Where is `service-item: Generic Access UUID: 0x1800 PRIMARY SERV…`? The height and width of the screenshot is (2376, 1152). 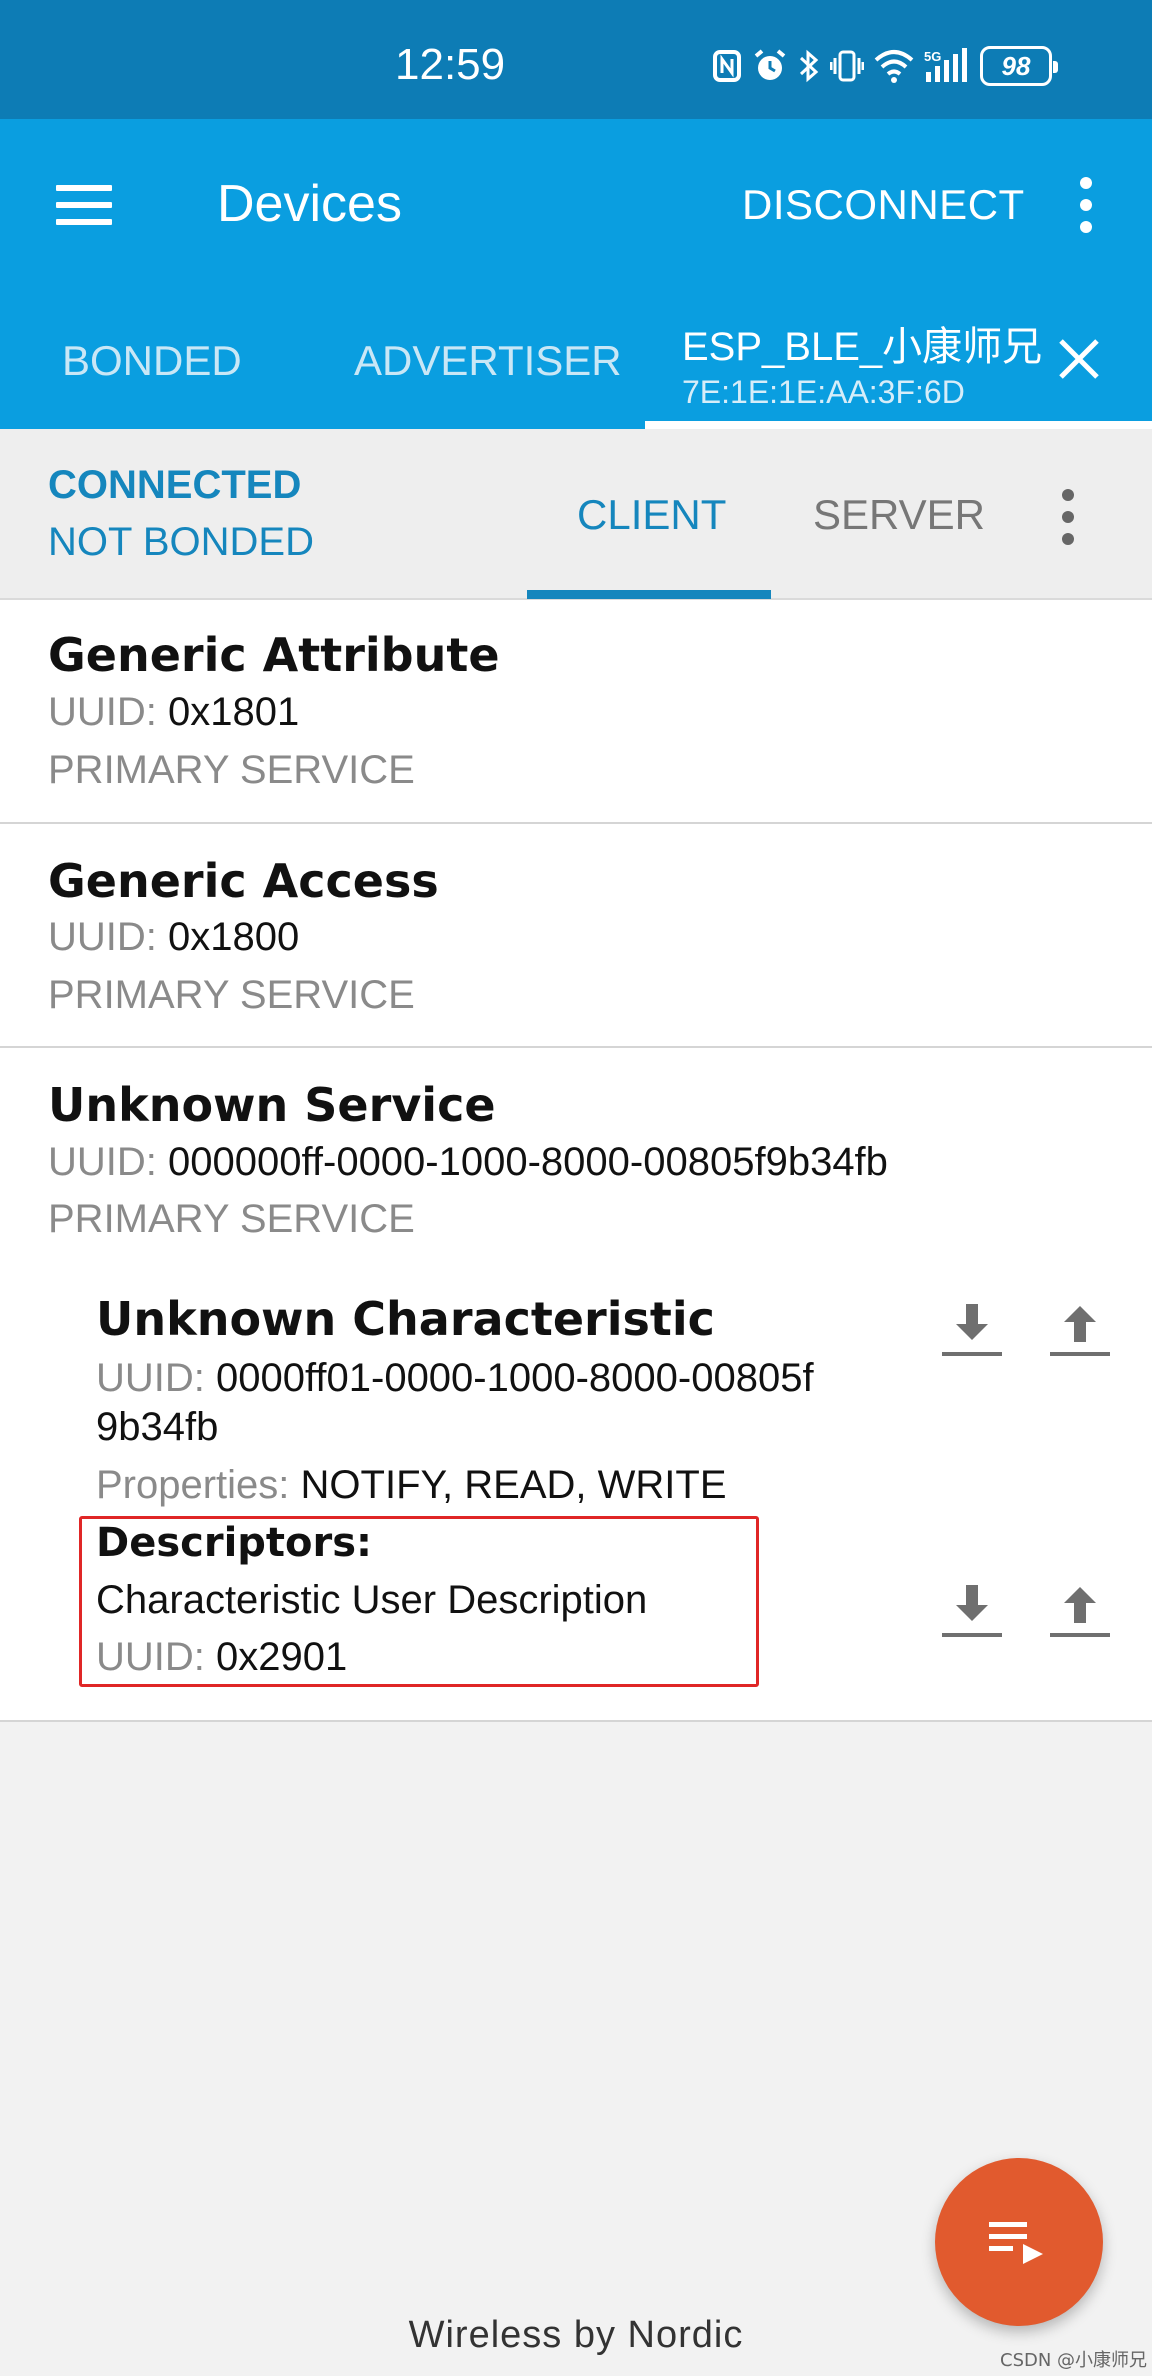
service-item: Generic Access UUID: 0x1800 PRIMARY SERV… is located at coordinates (576, 936).